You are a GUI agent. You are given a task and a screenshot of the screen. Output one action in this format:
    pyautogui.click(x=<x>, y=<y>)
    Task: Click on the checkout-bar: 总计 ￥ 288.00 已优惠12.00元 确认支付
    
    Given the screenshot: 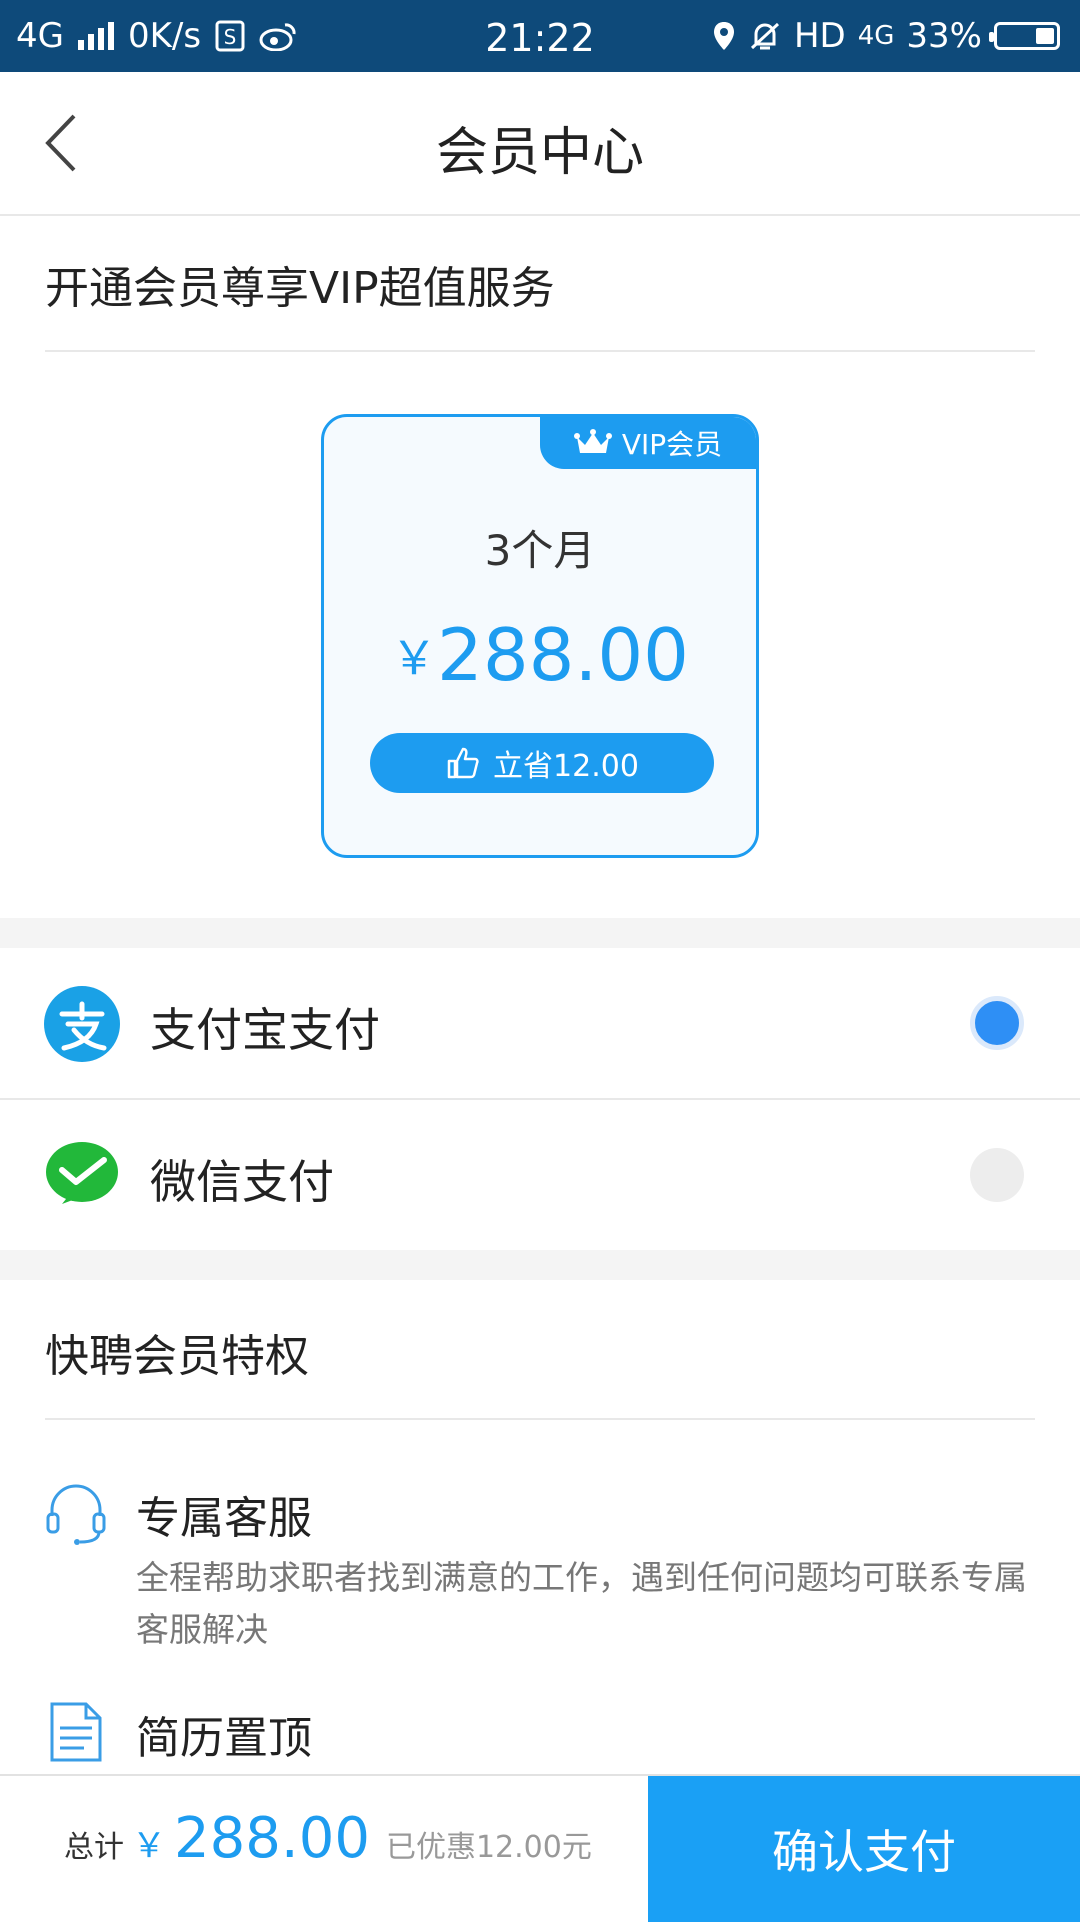 What is the action you would take?
    pyautogui.click(x=540, y=1848)
    